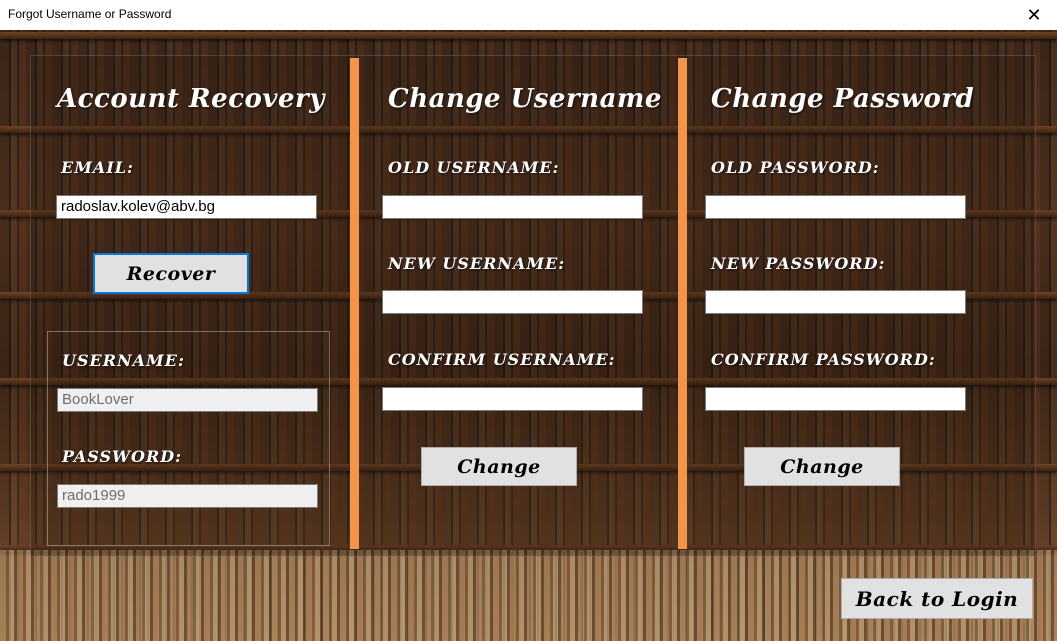 The image size is (1057, 641). Describe the element at coordinates (474, 167) in the screenshot. I see `old-username-label: OLD USERNAME:` at that location.